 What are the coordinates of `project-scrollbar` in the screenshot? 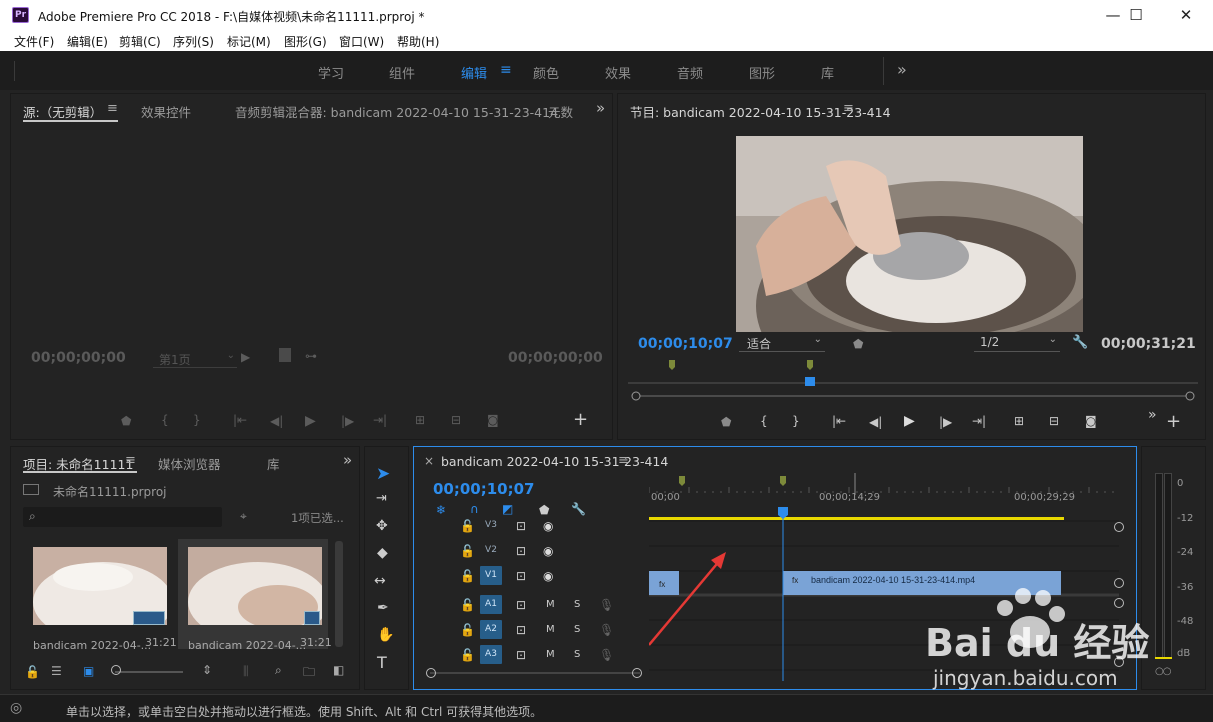 It's located at (339, 594).